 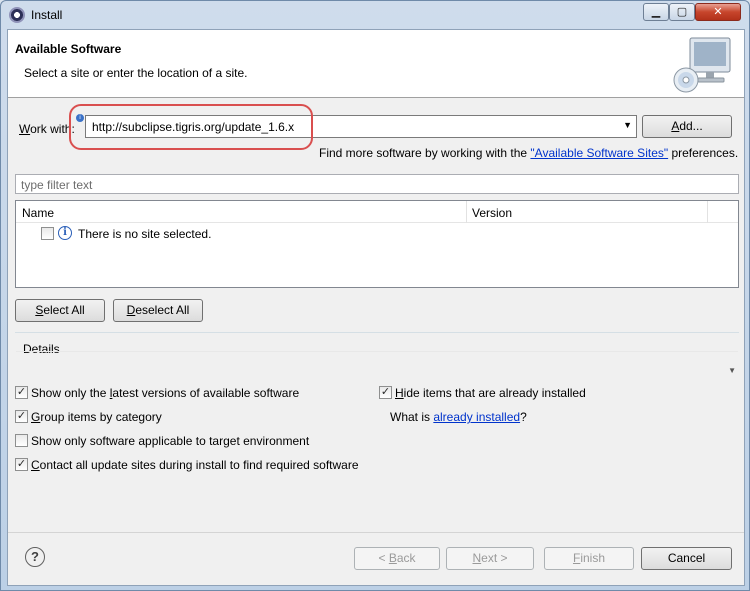 I want to click on hide-installed-label: Hide items that are already installed, so click(x=490, y=393).